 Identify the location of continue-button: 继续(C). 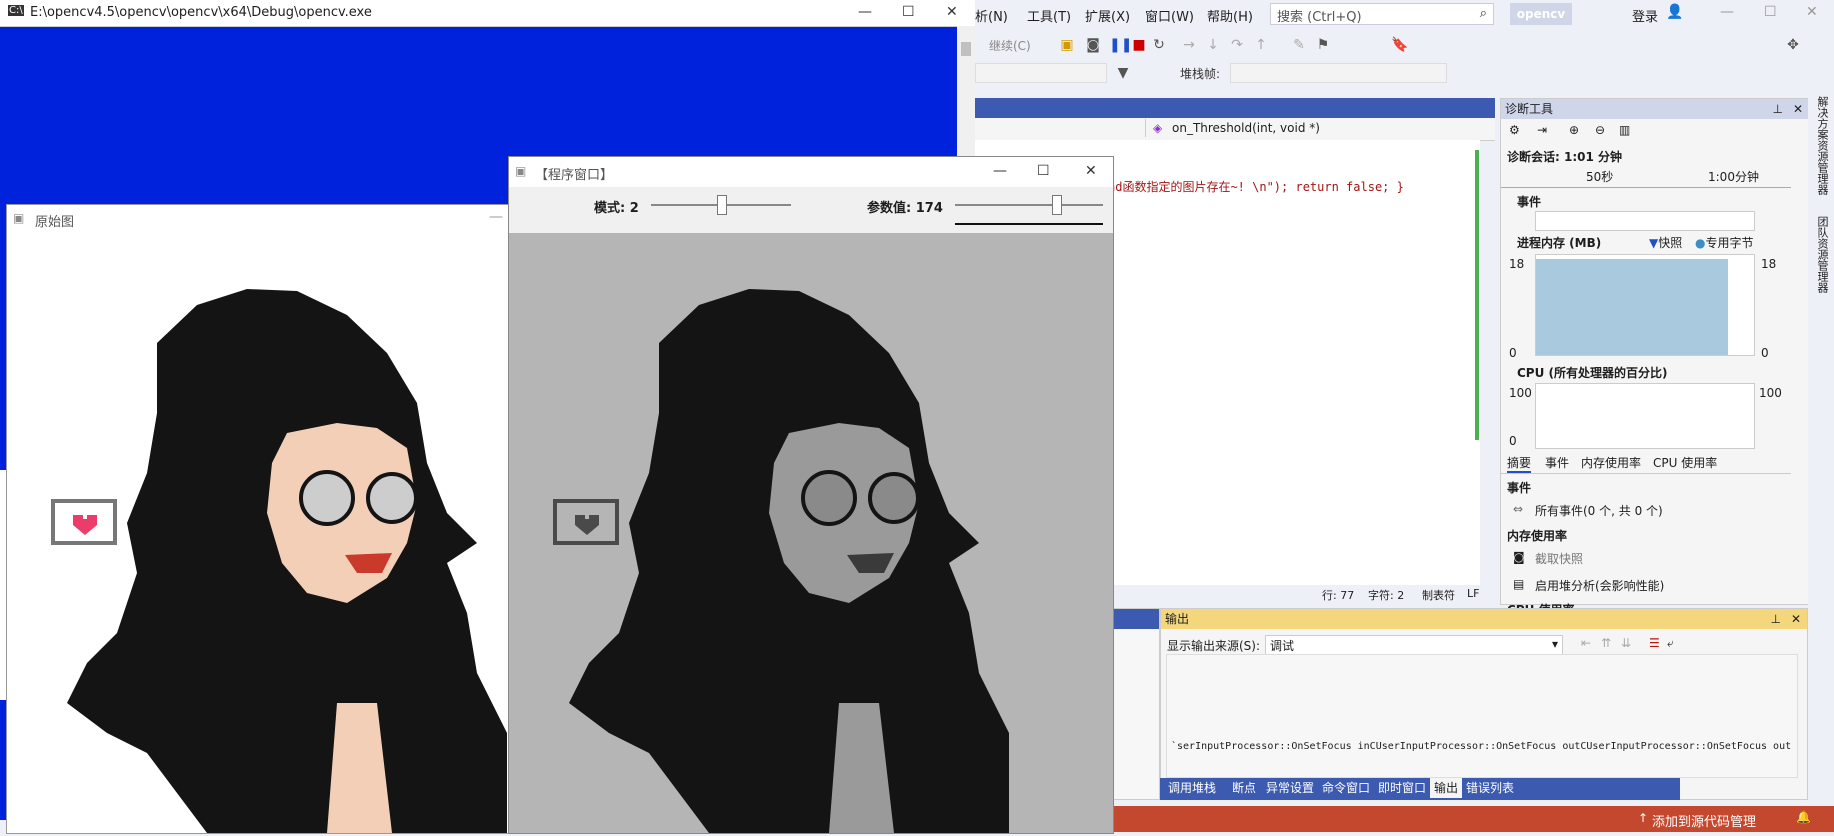
(1010, 45).